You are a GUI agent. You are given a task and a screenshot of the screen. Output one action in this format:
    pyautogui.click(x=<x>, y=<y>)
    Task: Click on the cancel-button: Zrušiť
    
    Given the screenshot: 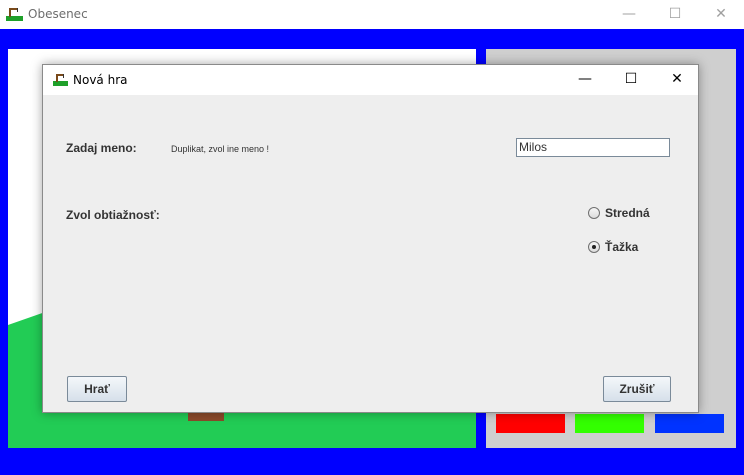 What is the action you would take?
    pyautogui.click(x=637, y=389)
    